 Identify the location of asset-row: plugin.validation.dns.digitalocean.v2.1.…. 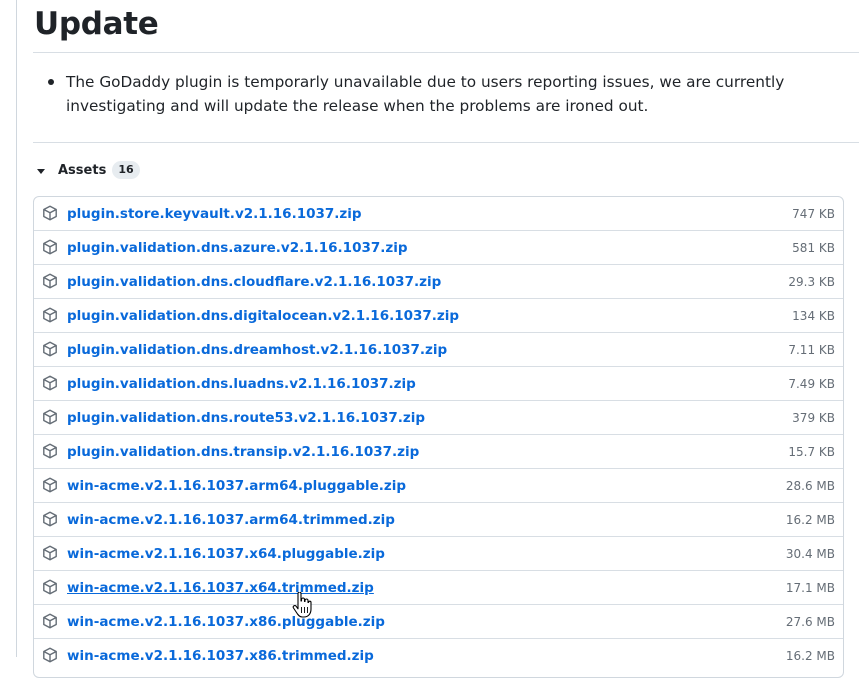
(438, 315).